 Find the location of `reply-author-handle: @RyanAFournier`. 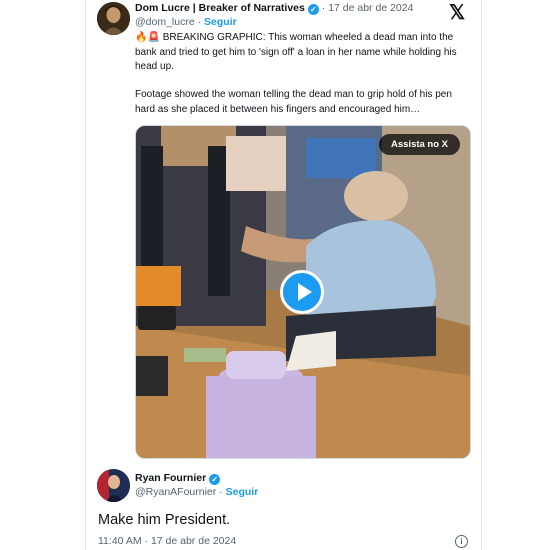

reply-author-handle: @RyanAFournier is located at coordinates (175, 492).